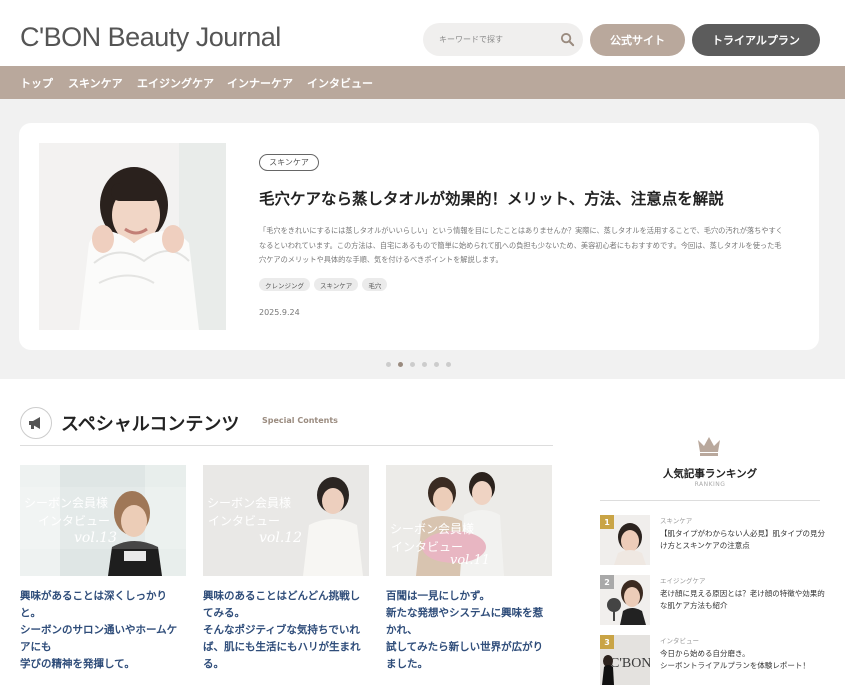 This screenshot has width=845, height=688. What do you see at coordinates (607, 582) in the screenshot?
I see `rank-badge: 2` at bounding box center [607, 582].